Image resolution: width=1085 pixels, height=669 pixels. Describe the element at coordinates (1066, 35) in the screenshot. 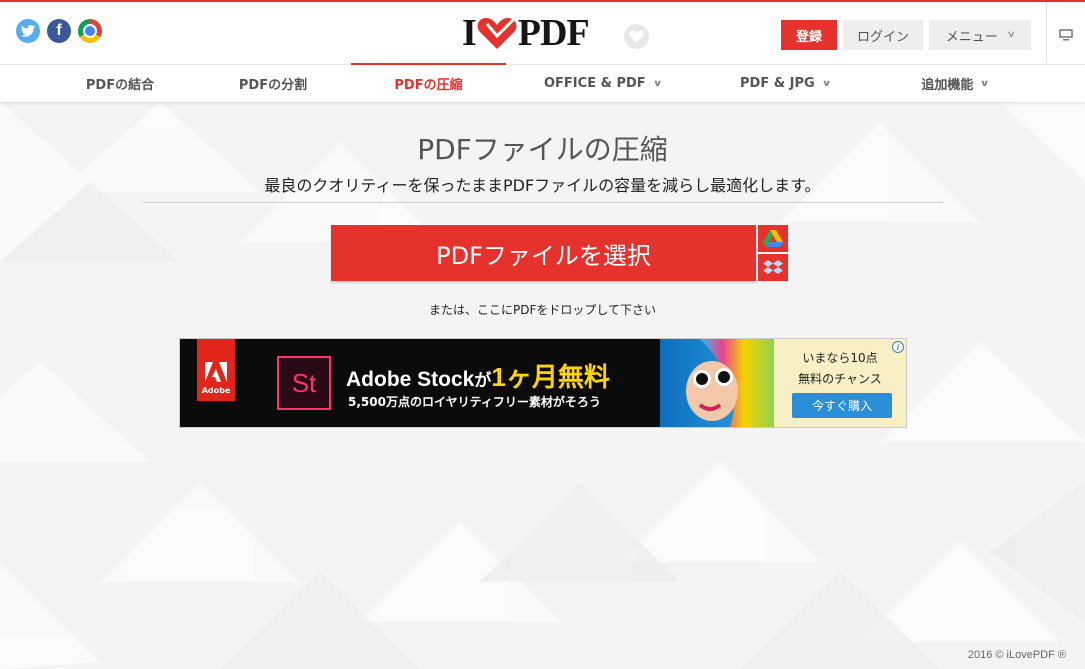

I see `desktop-icon` at that location.